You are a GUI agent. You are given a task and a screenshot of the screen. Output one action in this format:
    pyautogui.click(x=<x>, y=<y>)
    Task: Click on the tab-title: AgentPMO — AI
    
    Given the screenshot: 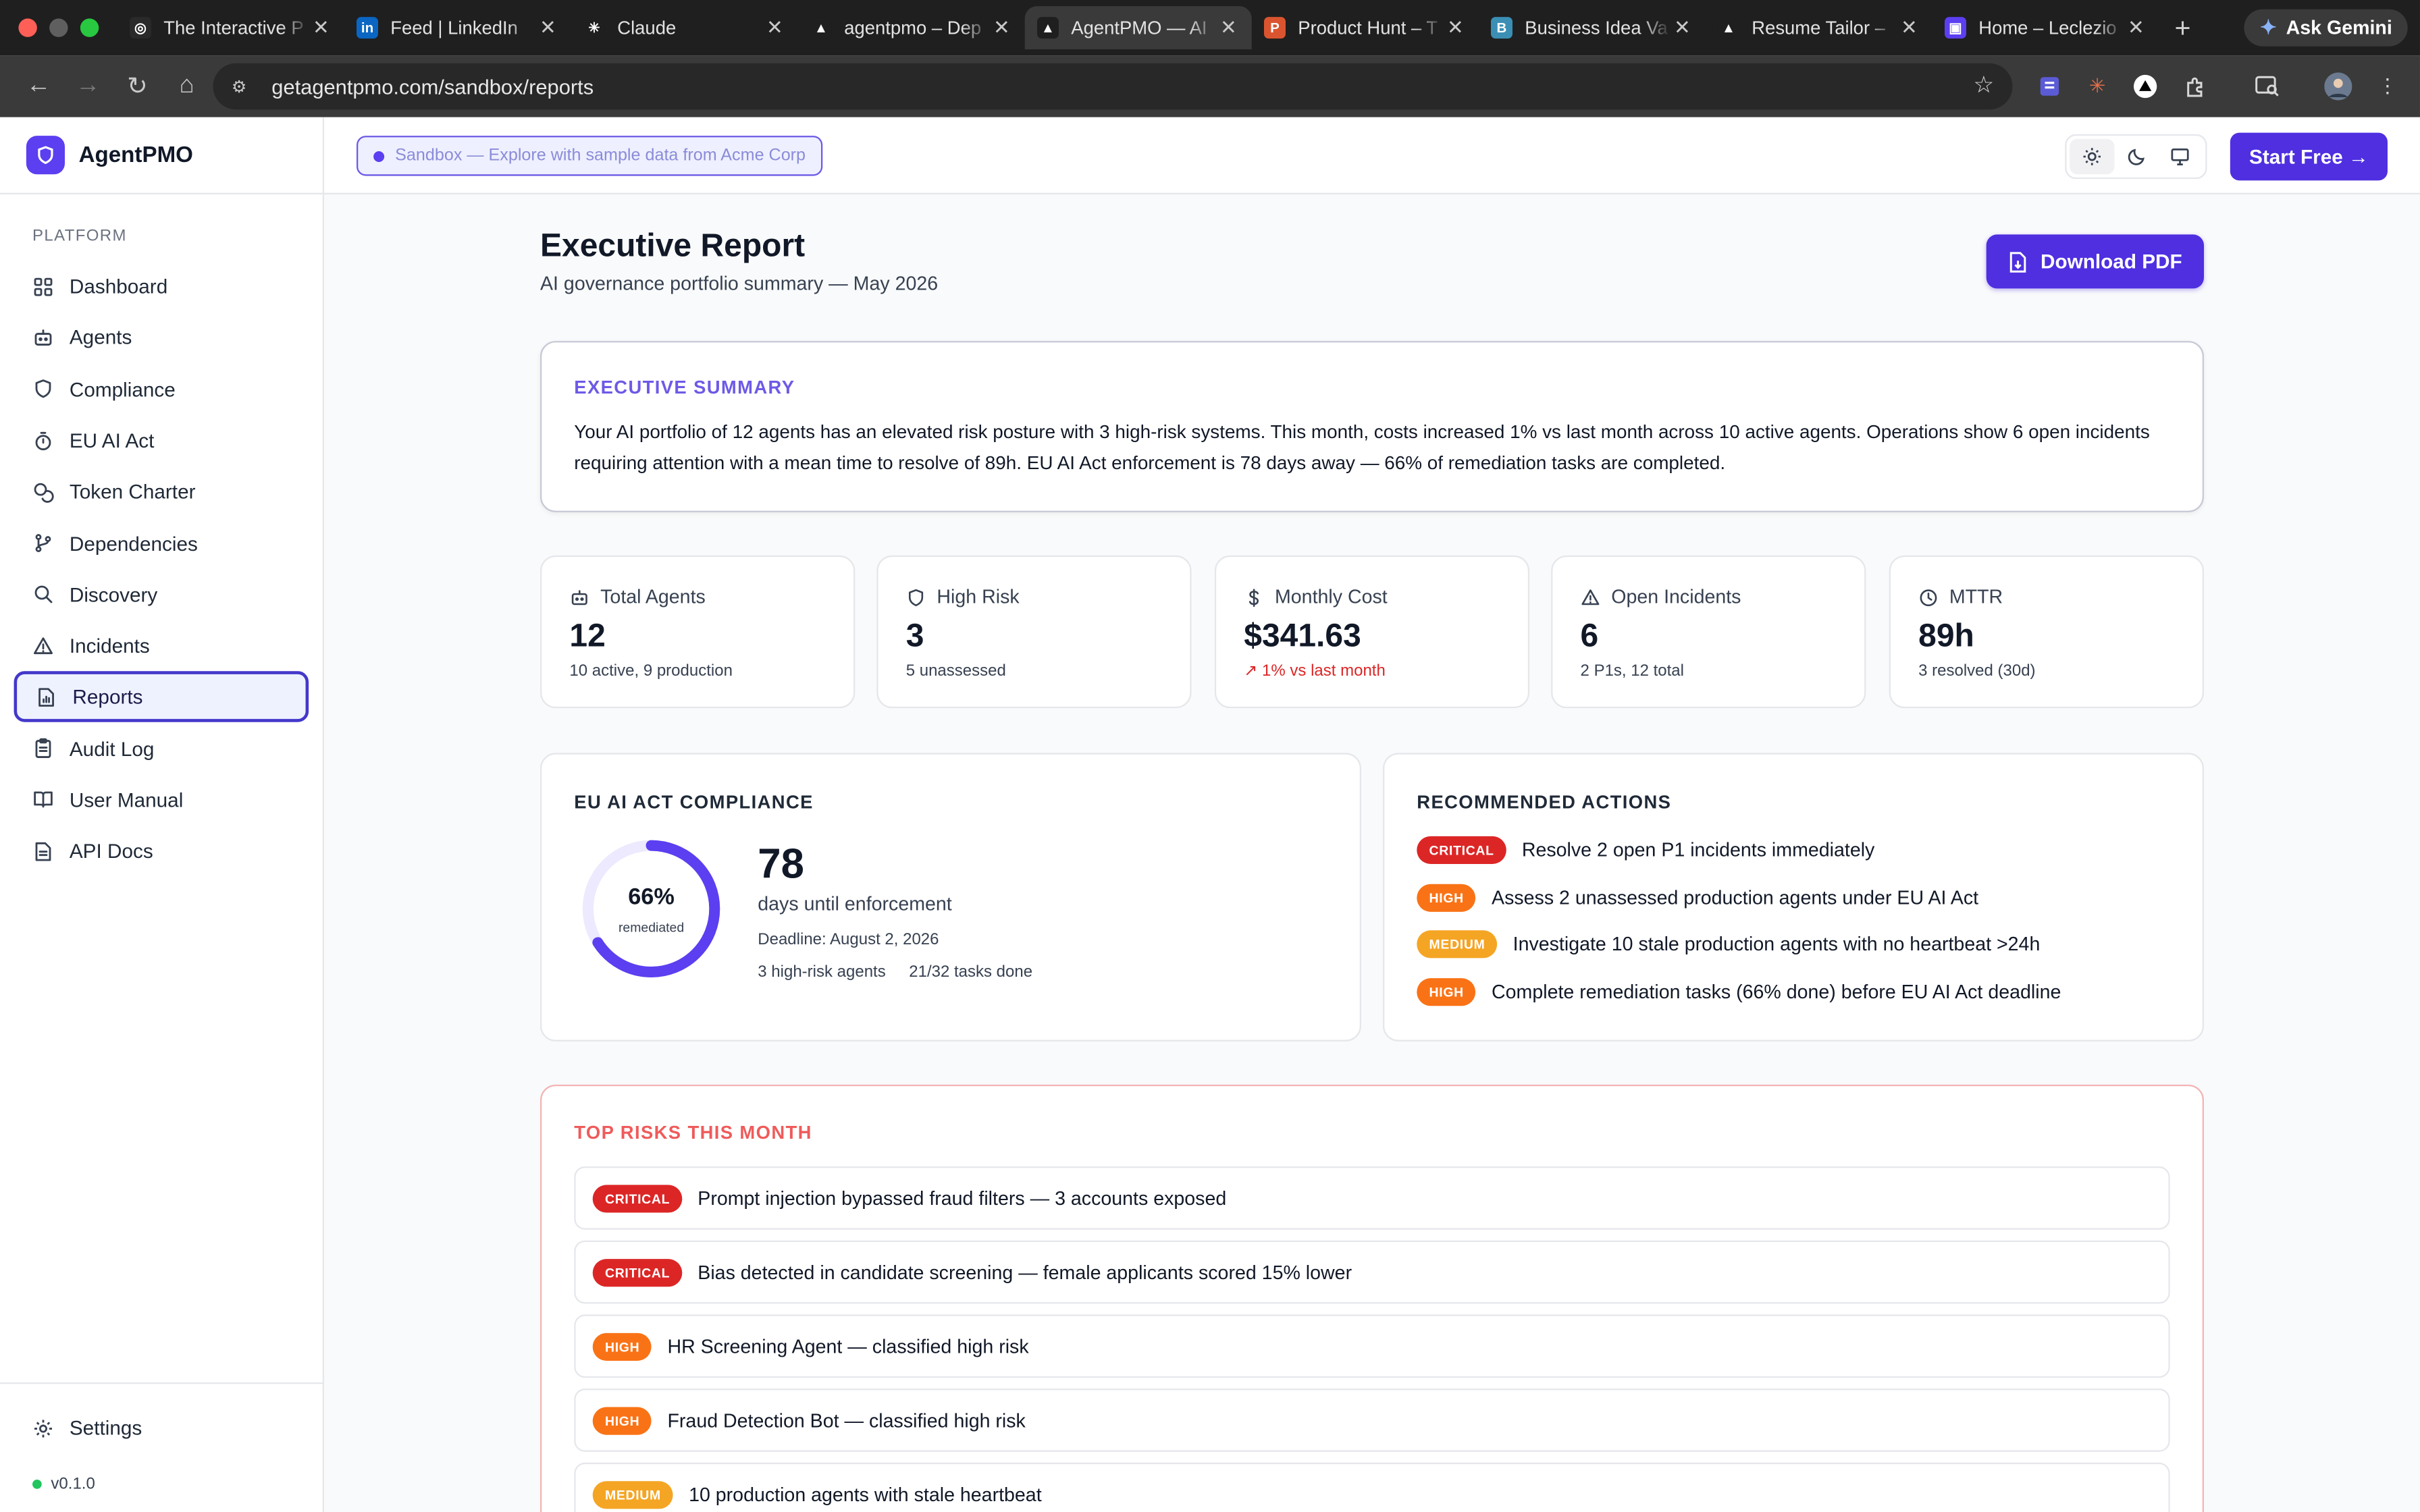 What is the action you would take?
    pyautogui.click(x=1139, y=28)
    